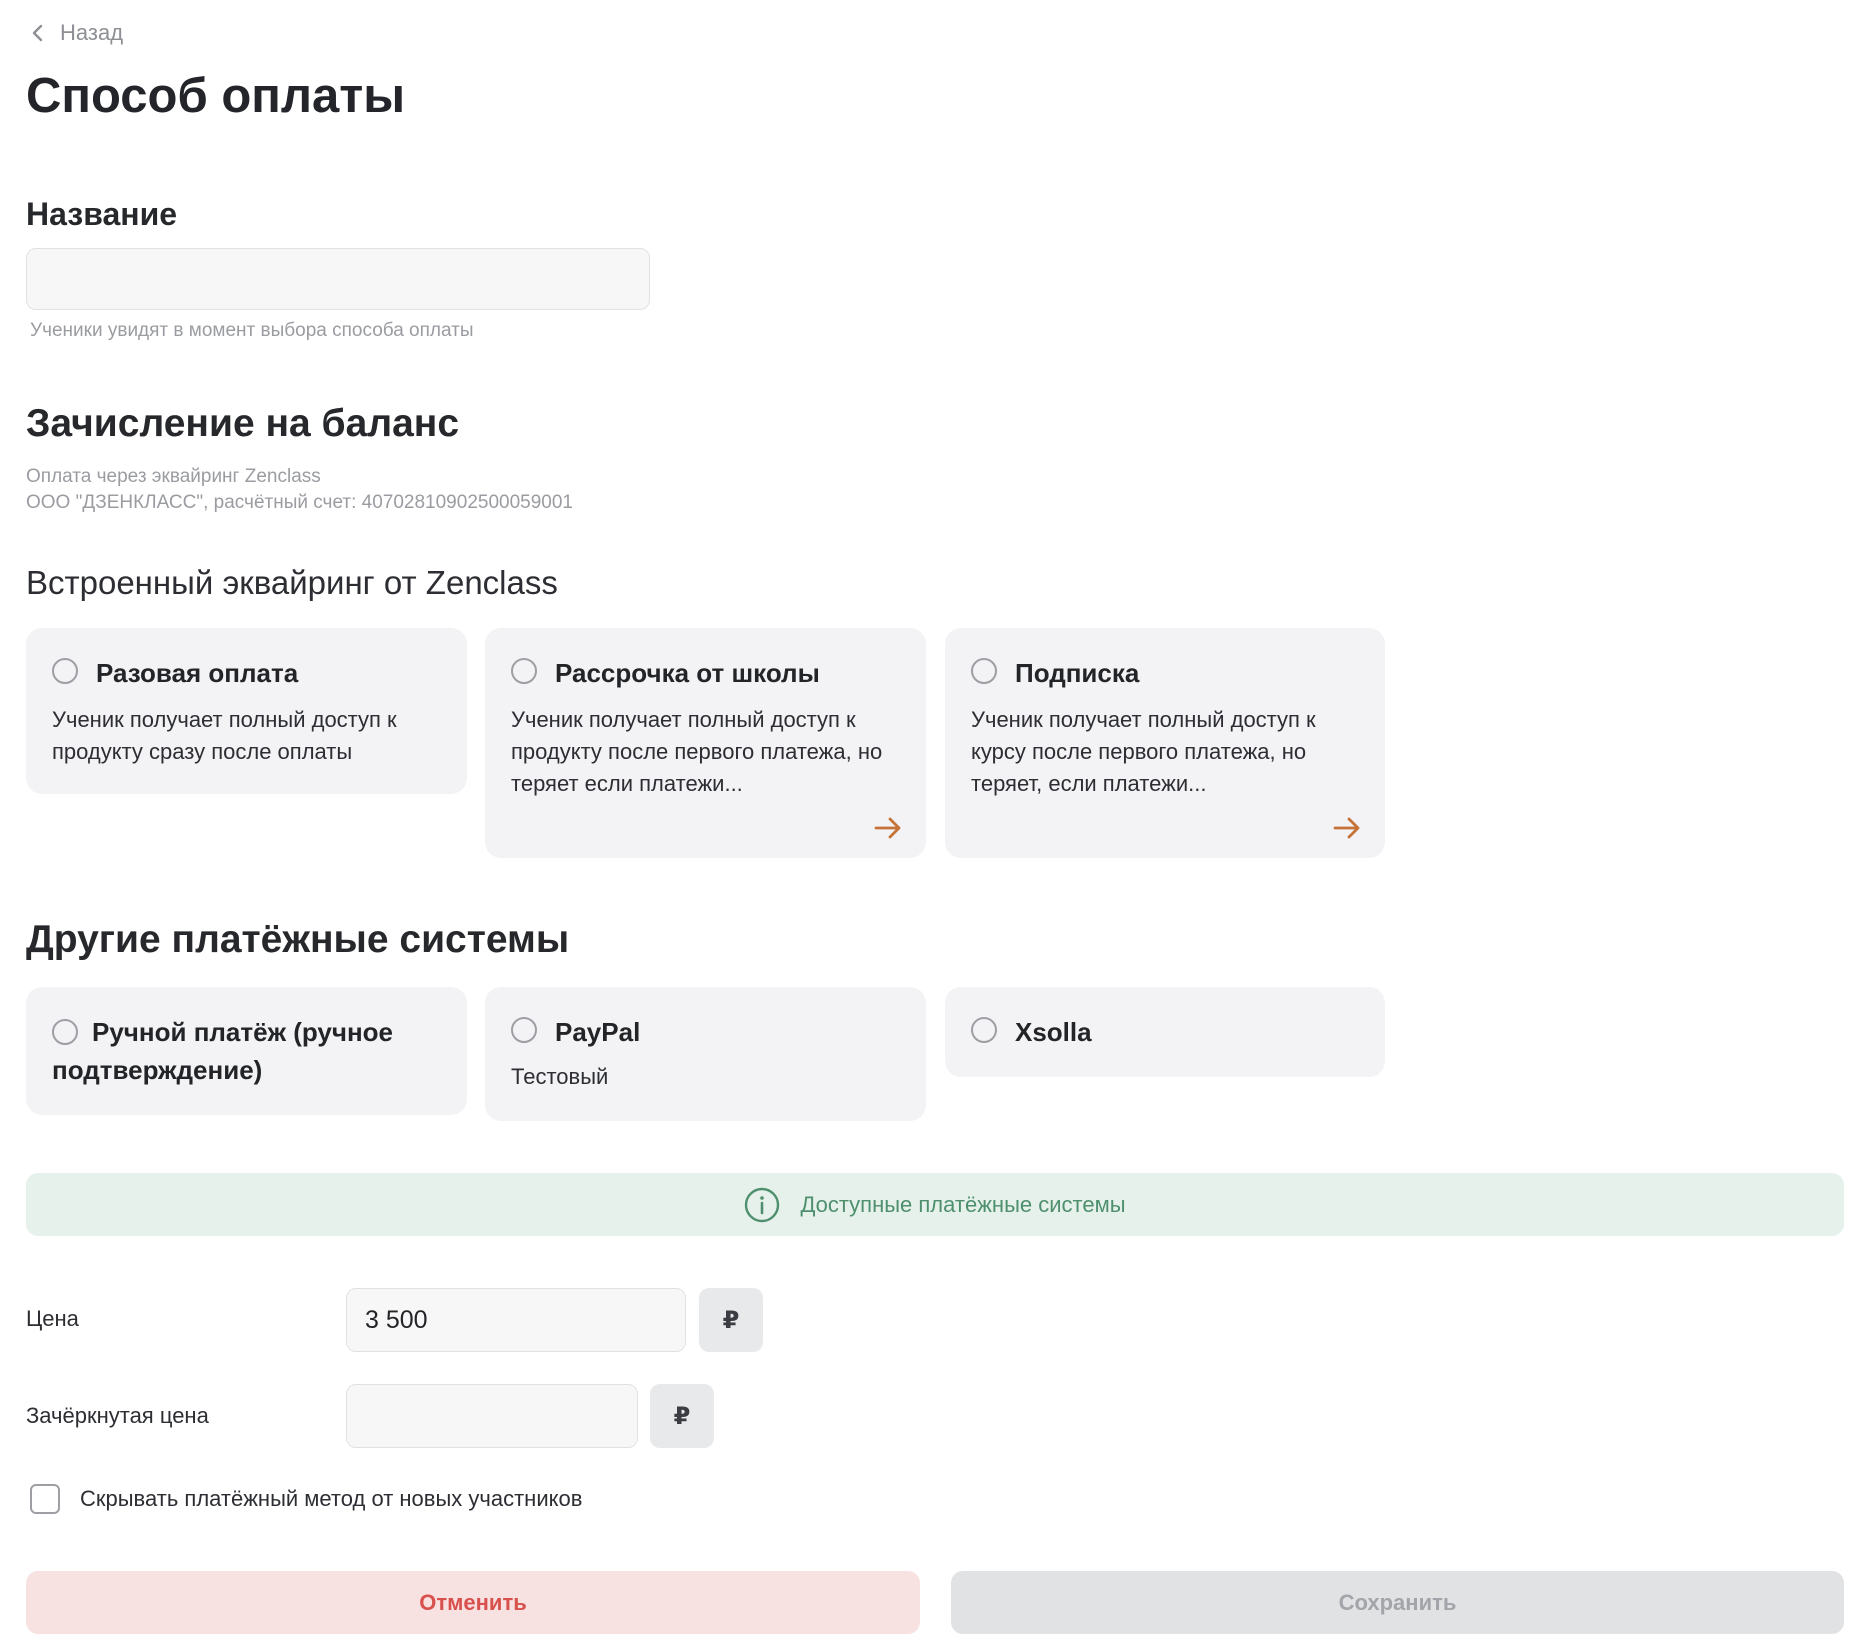 This screenshot has height=1648, width=1858. Describe the element at coordinates (338, 279) in the screenshot. I see `name-input` at that location.